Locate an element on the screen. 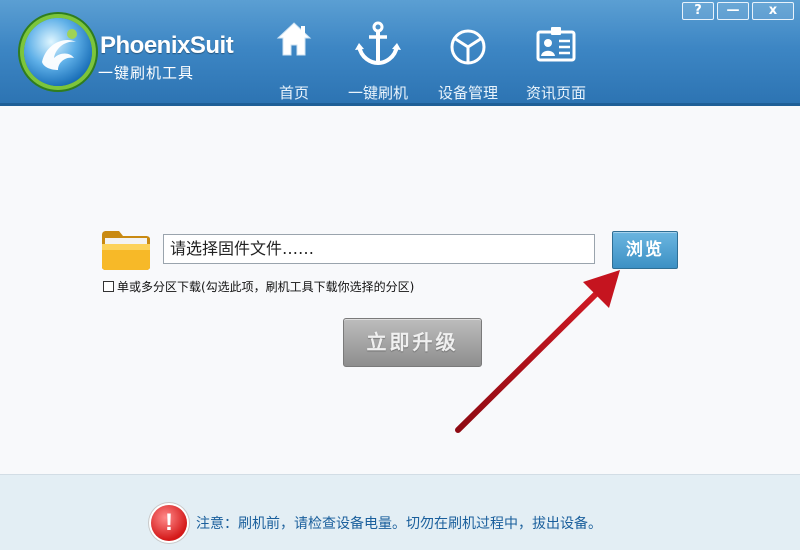  partition-download-checkbox is located at coordinates (108, 286).